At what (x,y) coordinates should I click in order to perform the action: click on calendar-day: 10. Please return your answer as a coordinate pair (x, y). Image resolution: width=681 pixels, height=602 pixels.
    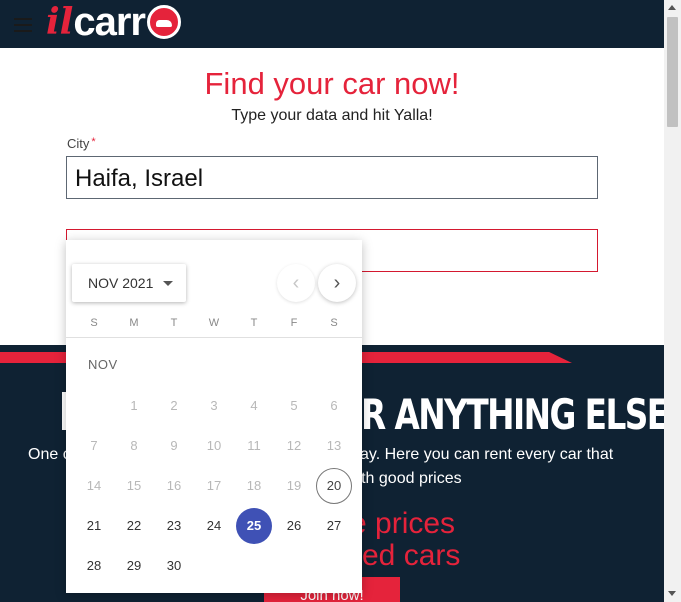
    Looking at the image, I should click on (214, 445).